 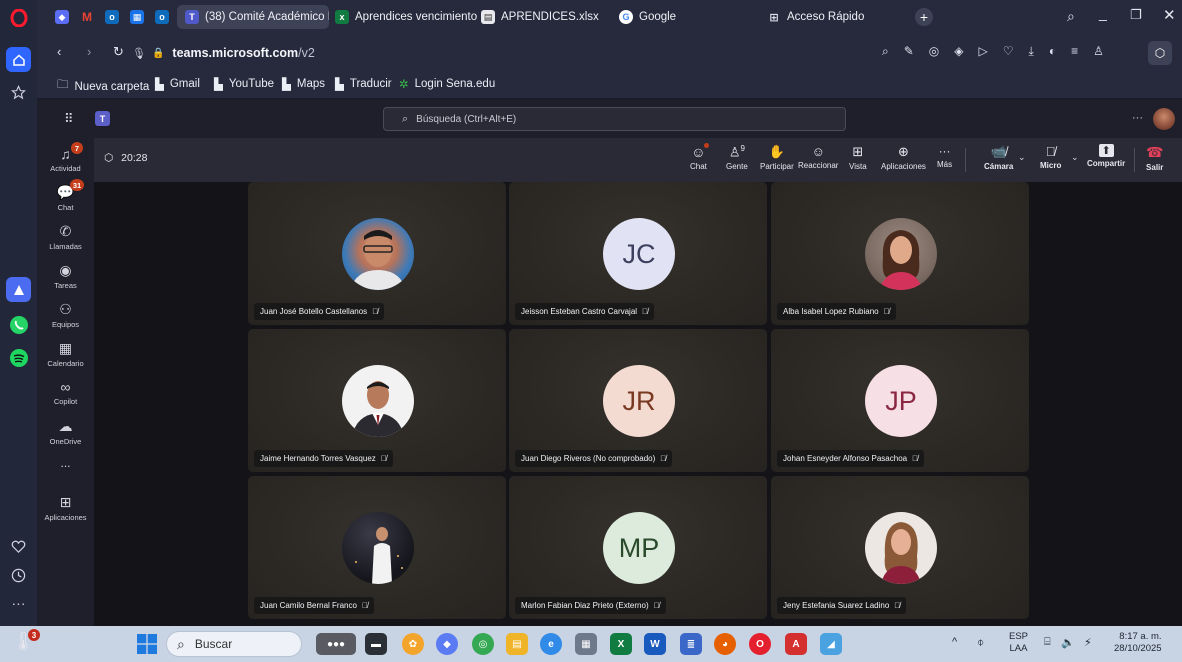 I want to click on rail-item-copilot: ∞ Copilot, so click(x=65, y=392).